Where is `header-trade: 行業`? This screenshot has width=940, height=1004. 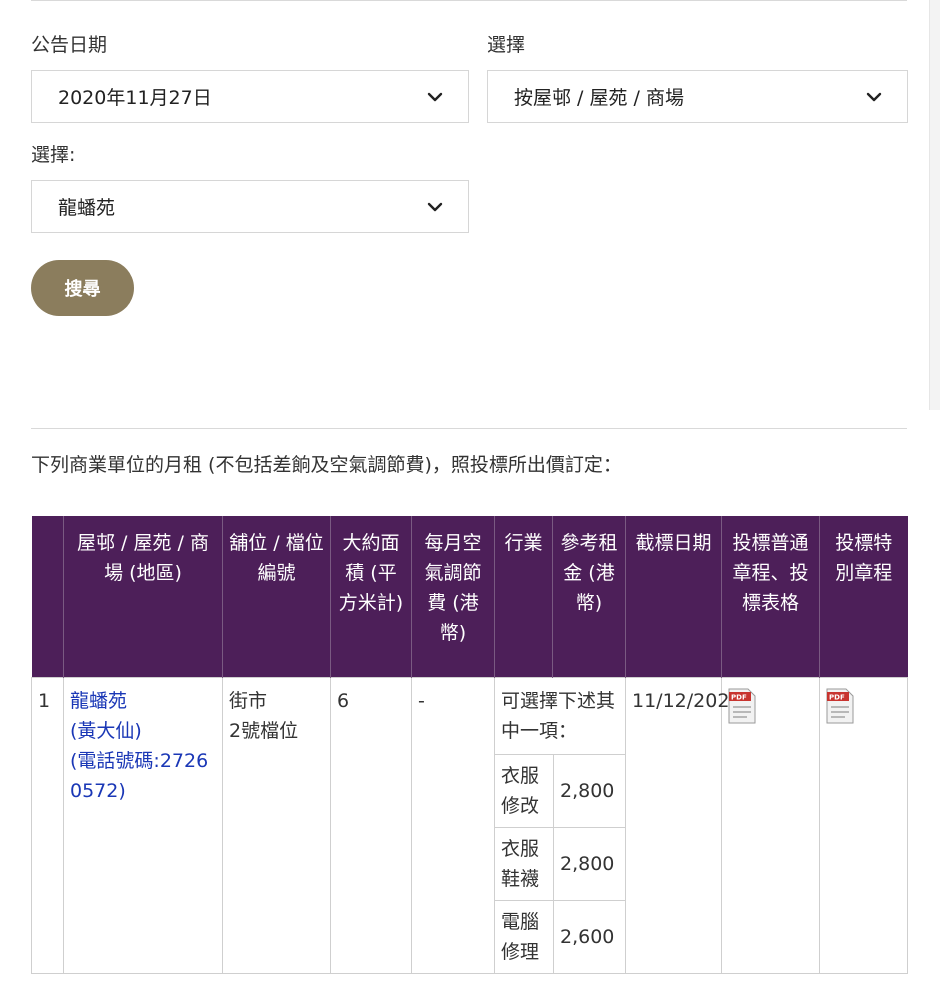
header-trade: 行業 is located at coordinates (523, 596).